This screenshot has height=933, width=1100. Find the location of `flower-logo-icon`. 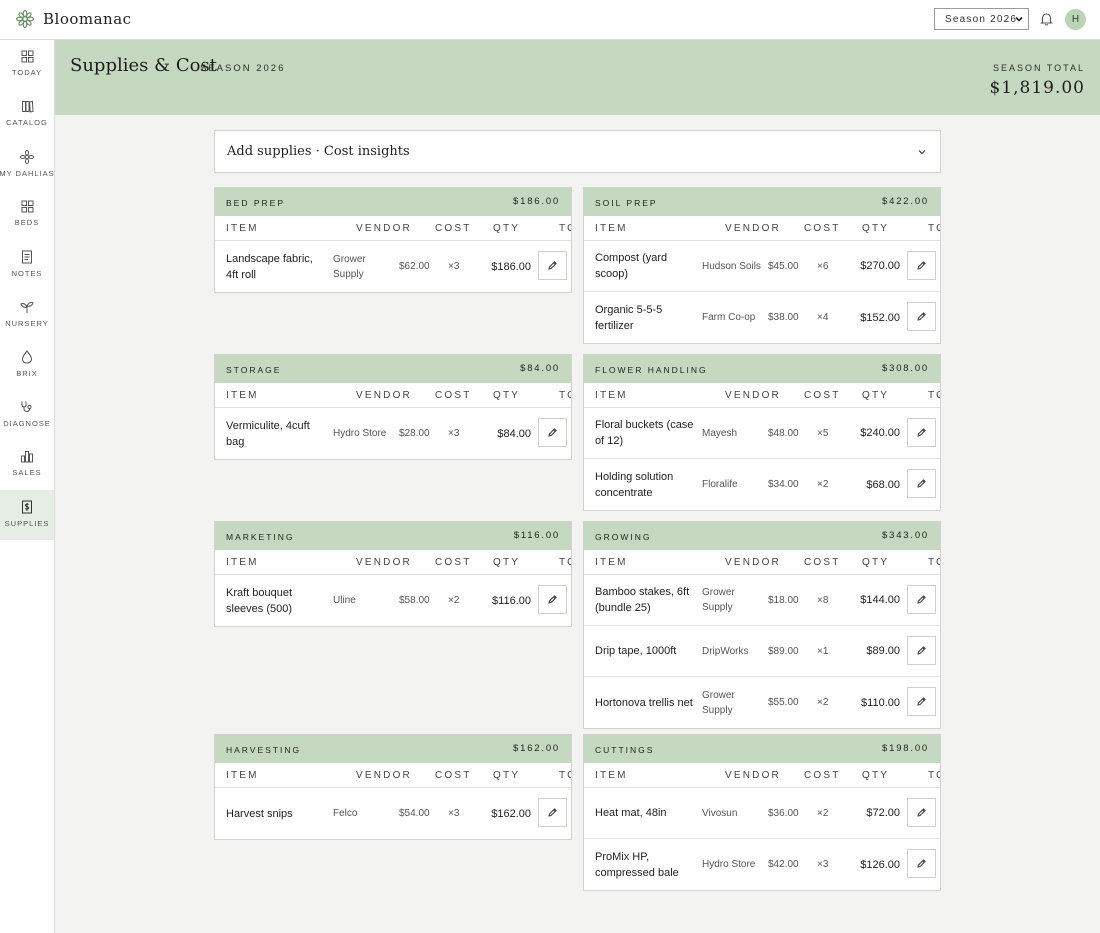

flower-logo-icon is located at coordinates (25, 19).